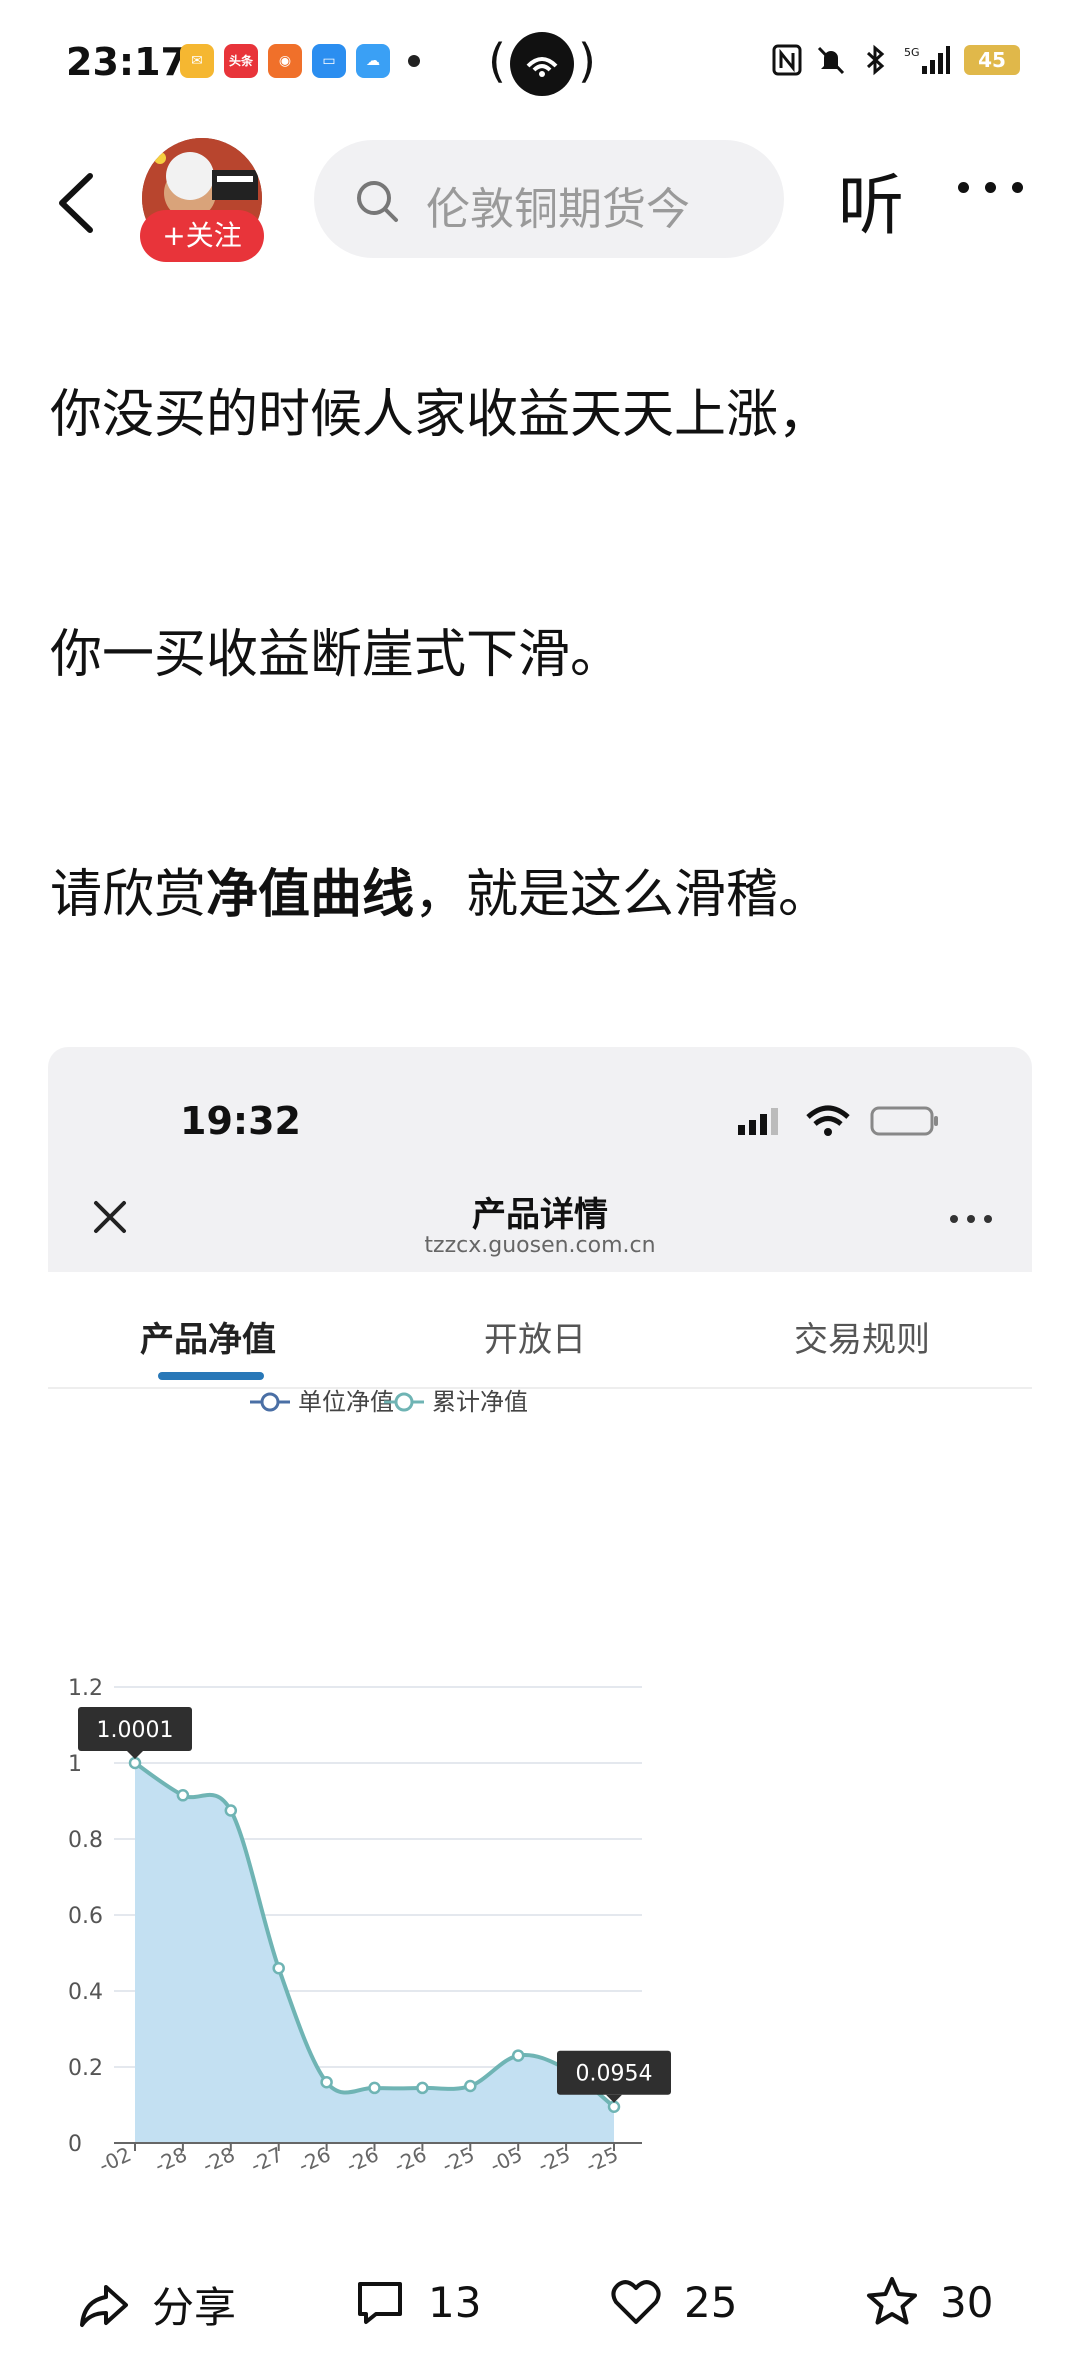  I want to click on embedded-time: 19:32, so click(240, 1121).